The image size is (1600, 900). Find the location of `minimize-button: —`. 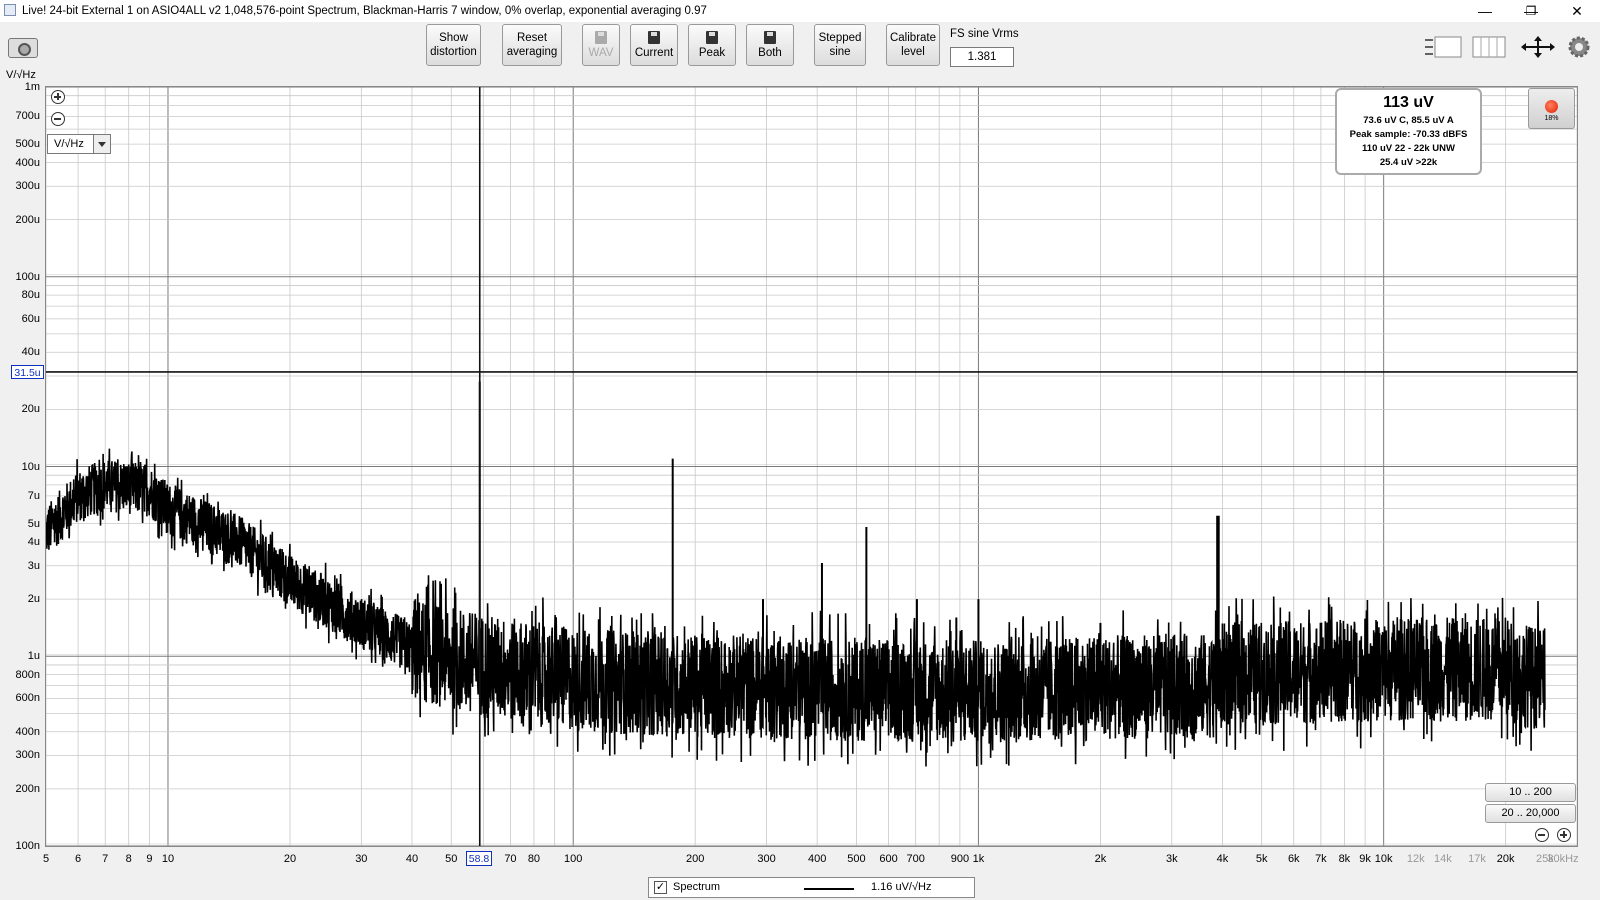

minimize-button: — is located at coordinates (1485, 11).